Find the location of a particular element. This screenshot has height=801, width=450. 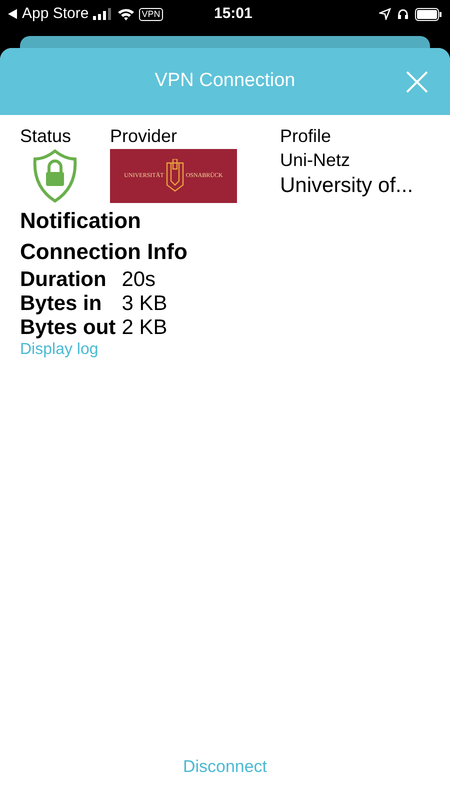

back-label: App Store is located at coordinates (55, 14).